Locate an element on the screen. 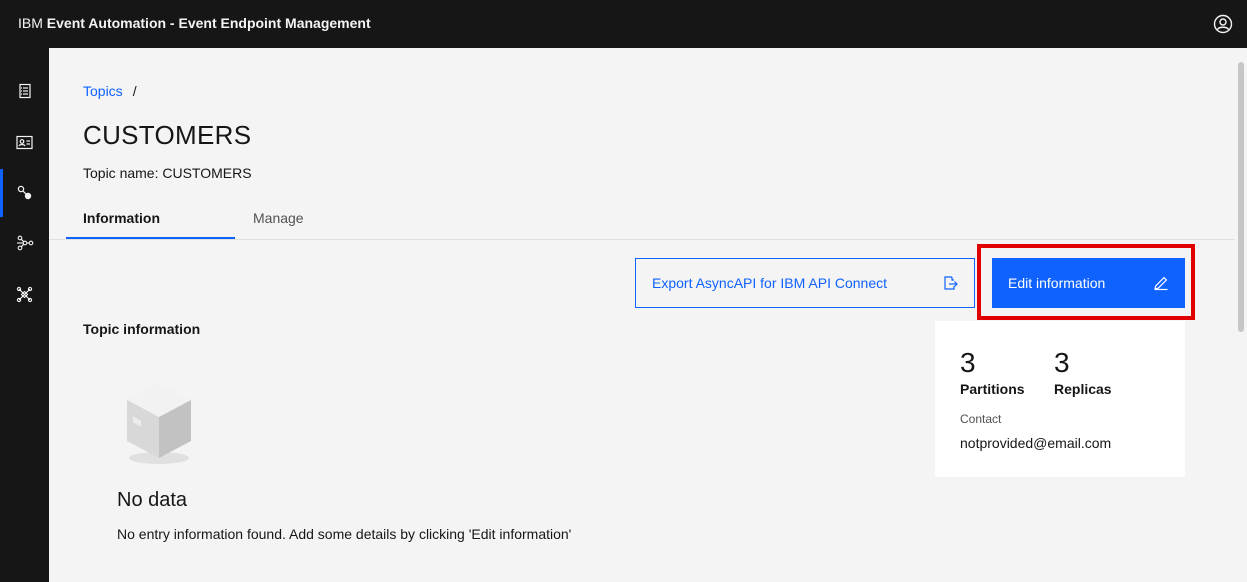 This screenshot has width=1247, height=582. gateway-icon is located at coordinates (24, 294).